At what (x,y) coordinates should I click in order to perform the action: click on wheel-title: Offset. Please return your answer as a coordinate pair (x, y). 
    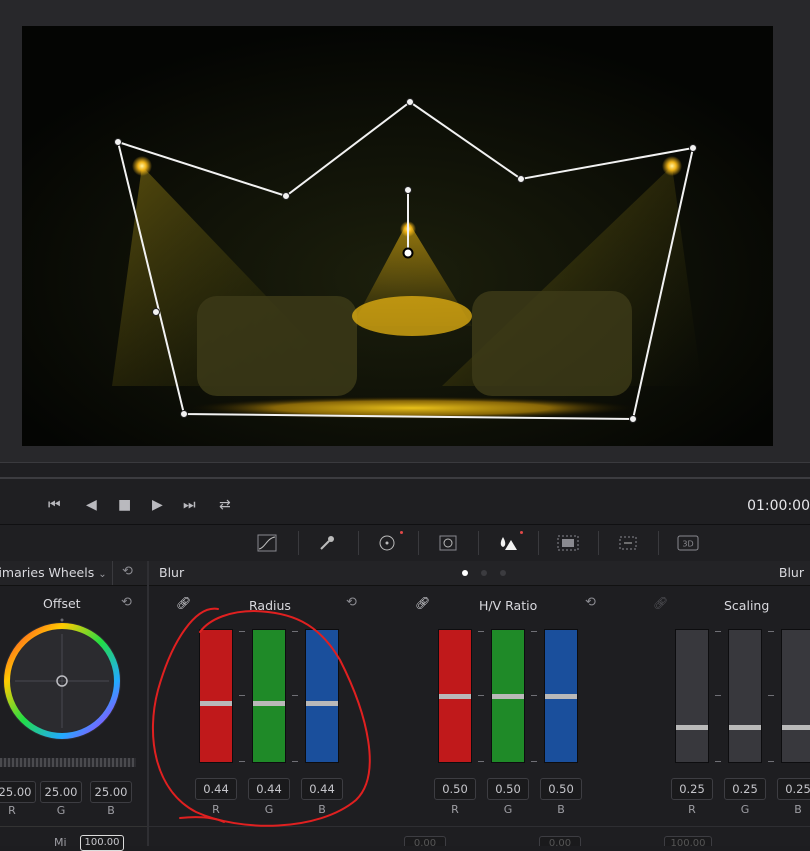
    Looking at the image, I should click on (62, 603).